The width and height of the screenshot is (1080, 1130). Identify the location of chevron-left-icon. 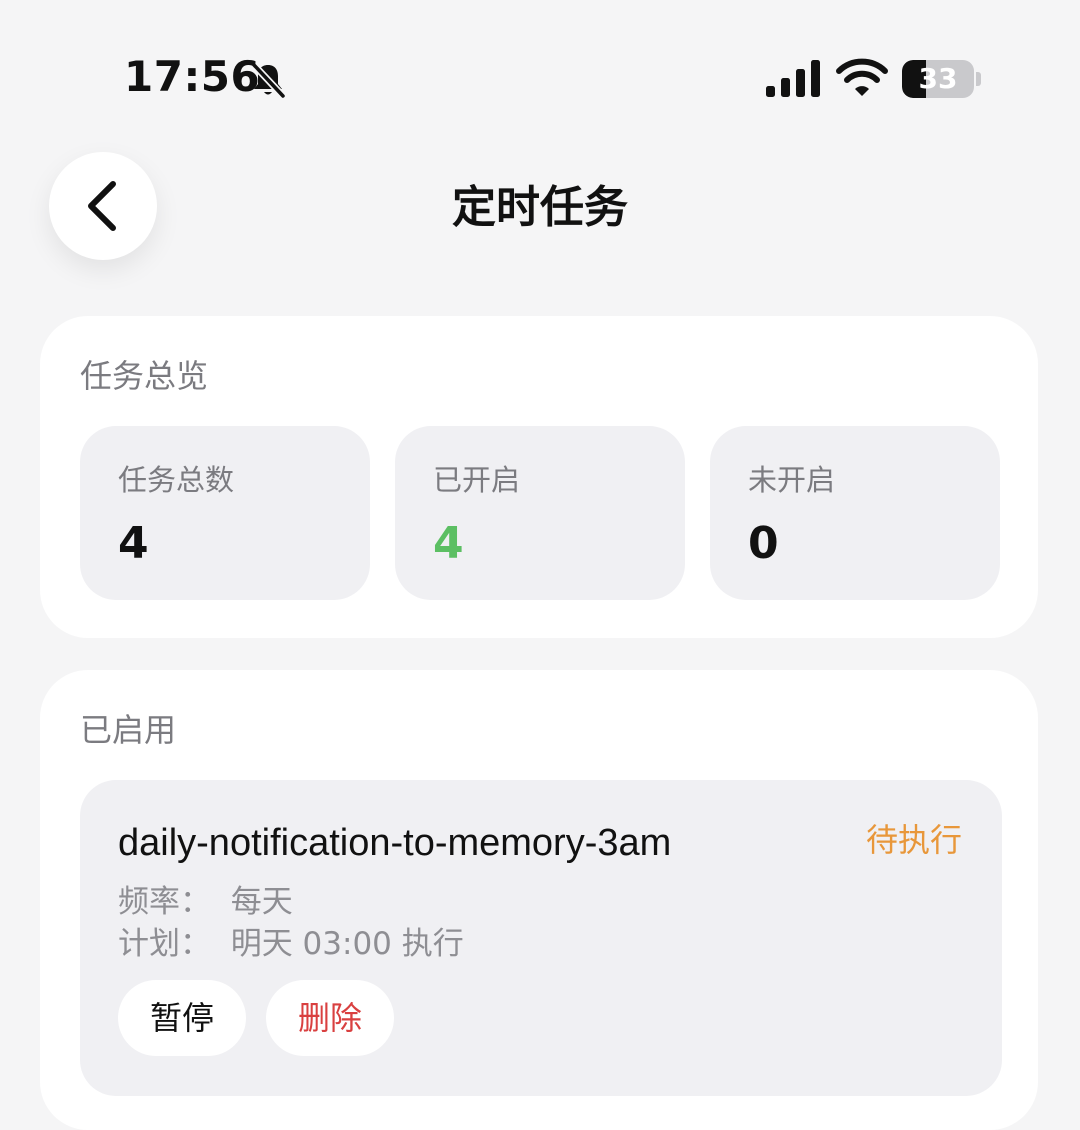
(102, 206).